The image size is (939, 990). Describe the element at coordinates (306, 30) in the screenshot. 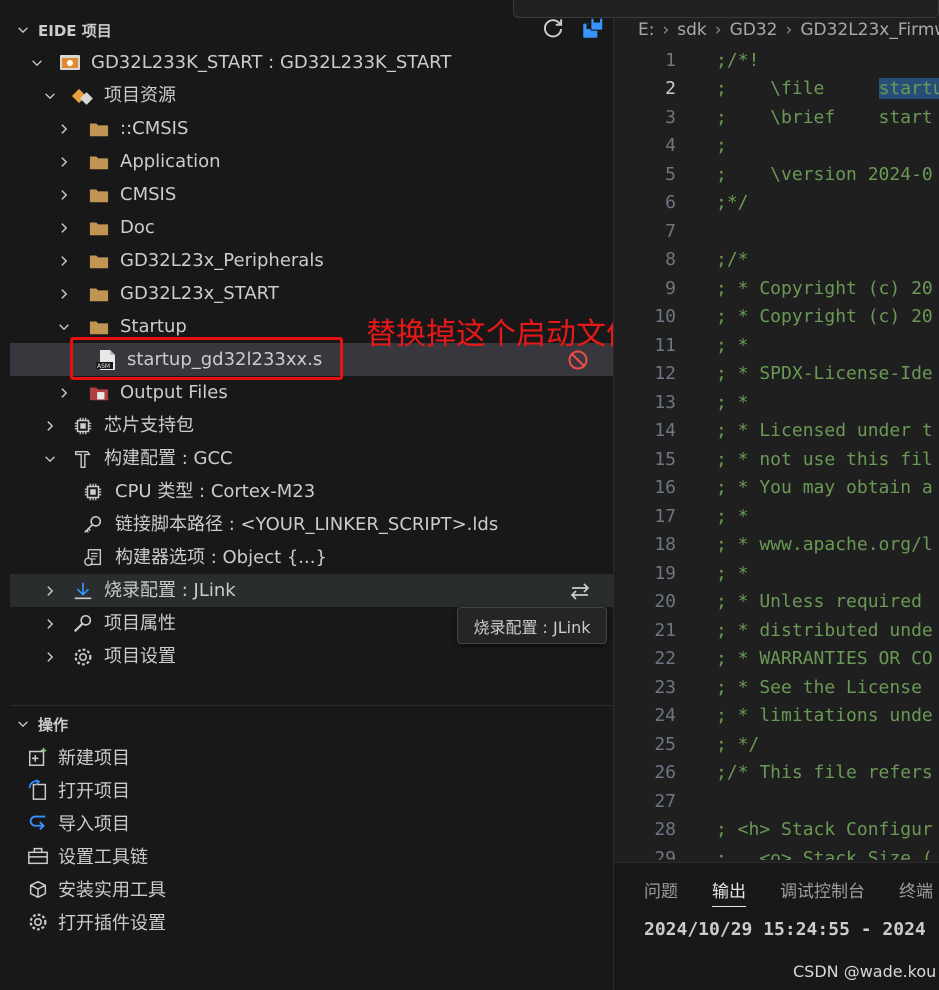

I see `eide-project-section-header: EIDE 项目` at that location.